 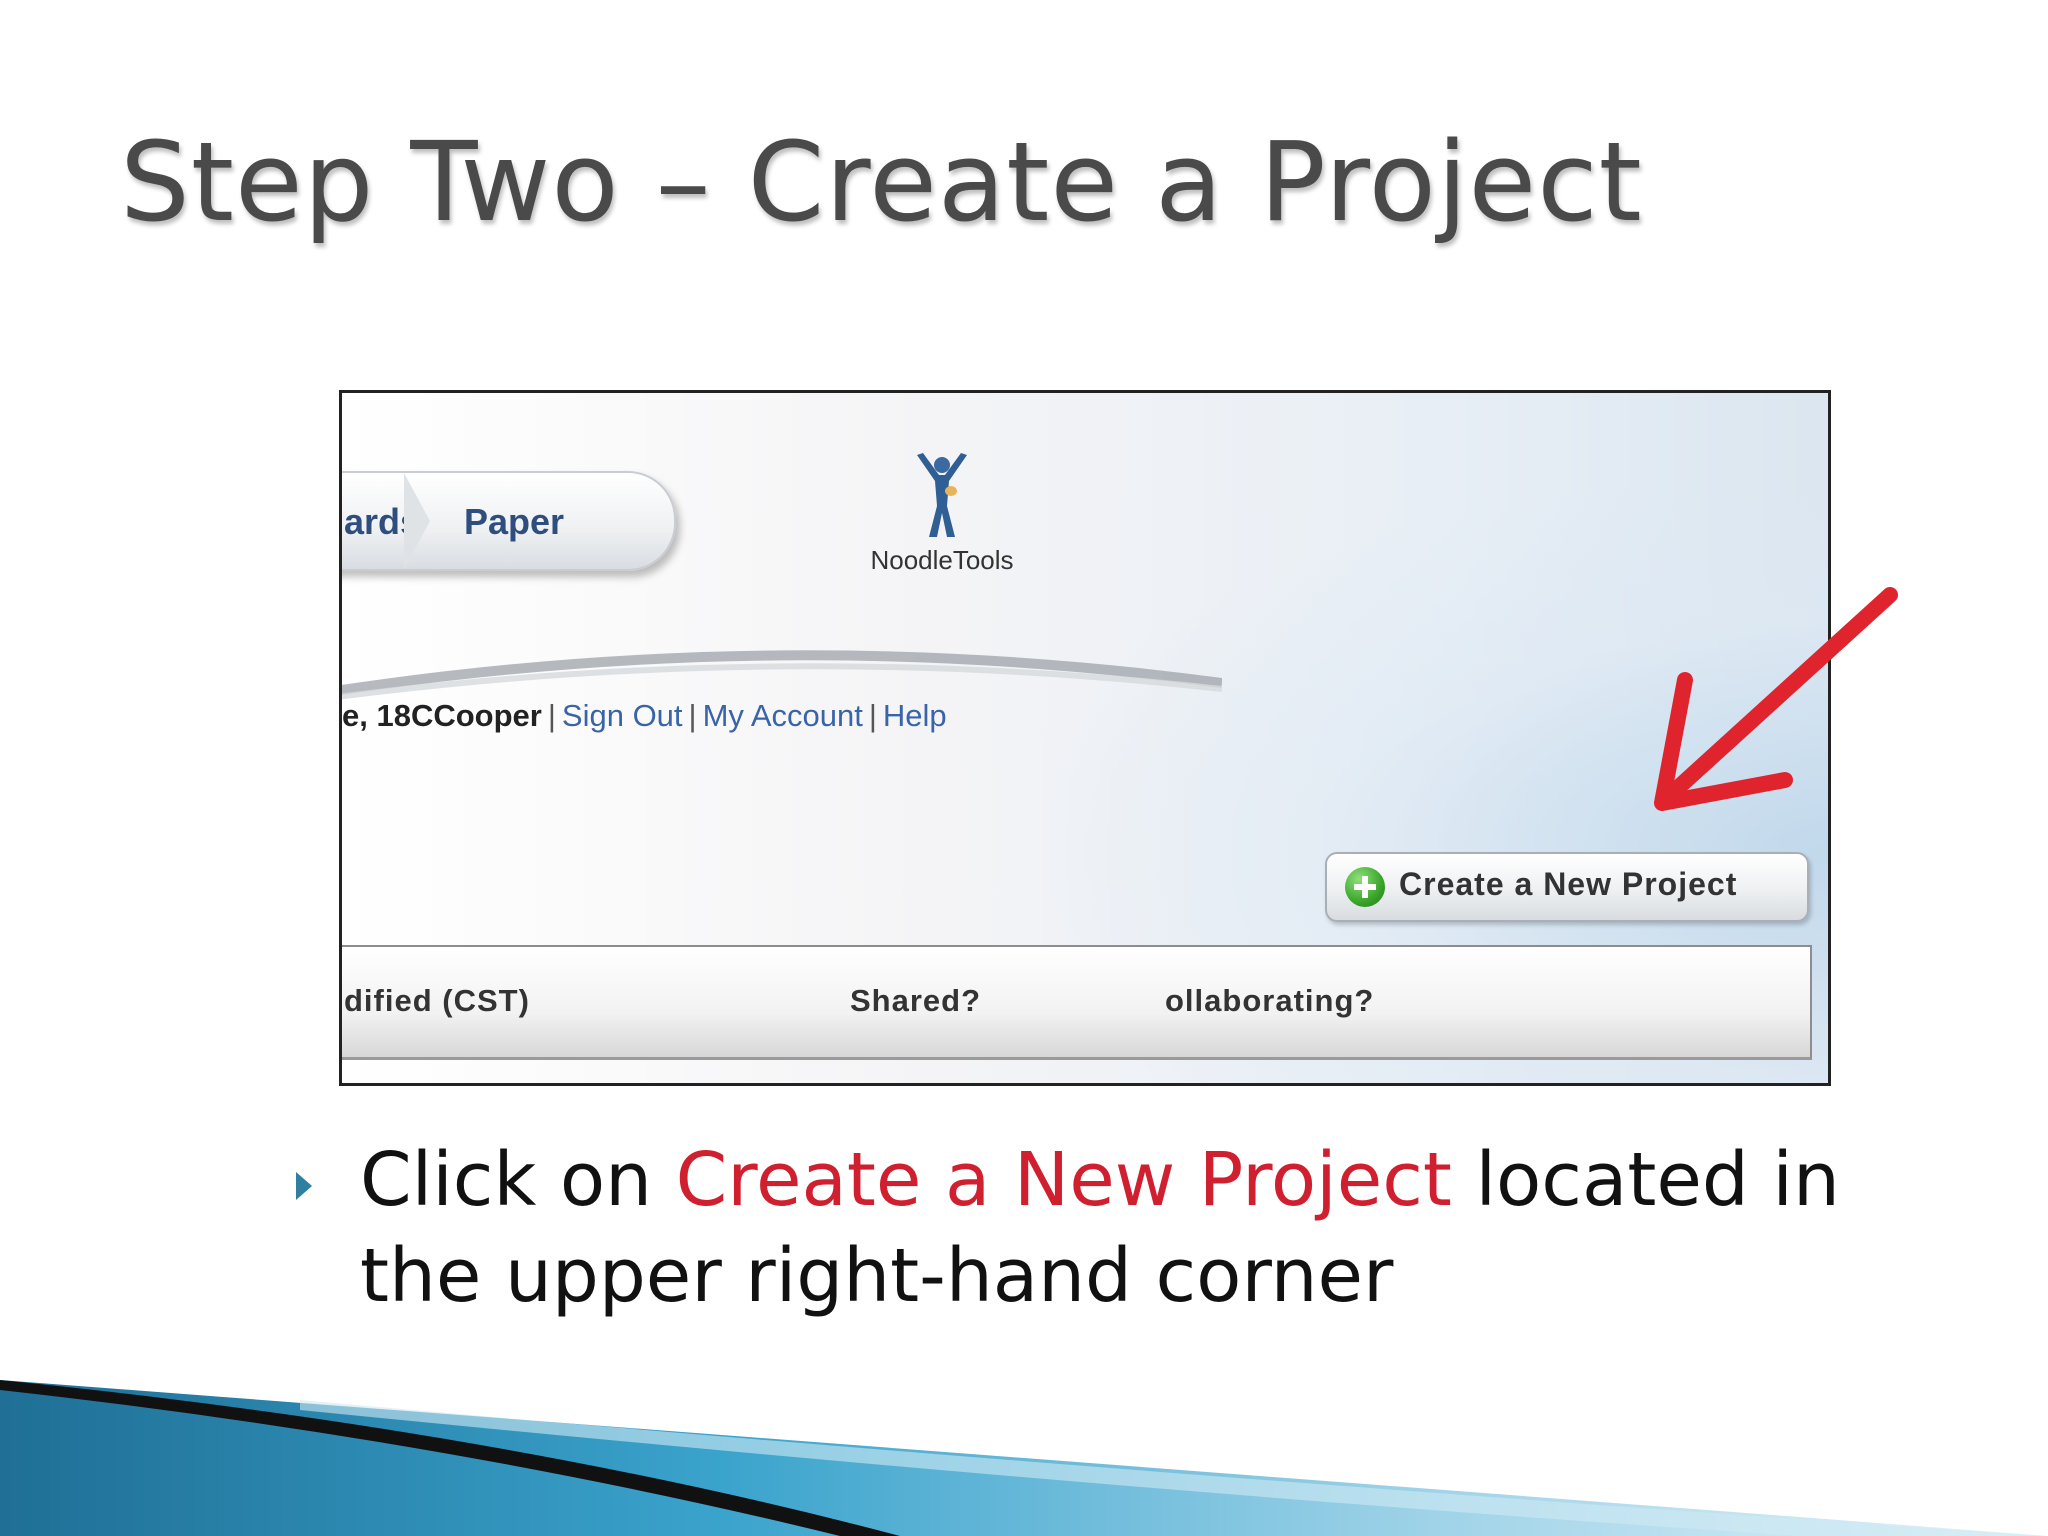 What do you see at coordinates (518, 1180) in the screenshot?
I see `bullet-prefix: Click on` at bounding box center [518, 1180].